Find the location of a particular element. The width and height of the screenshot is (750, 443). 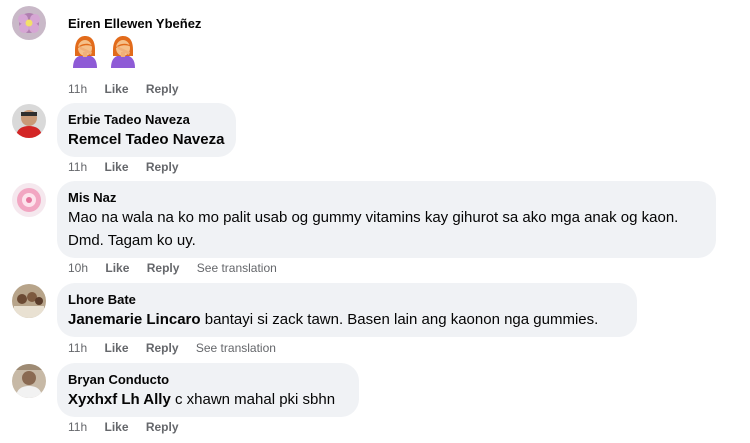

flower-avatar-icon is located at coordinates (29, 23).